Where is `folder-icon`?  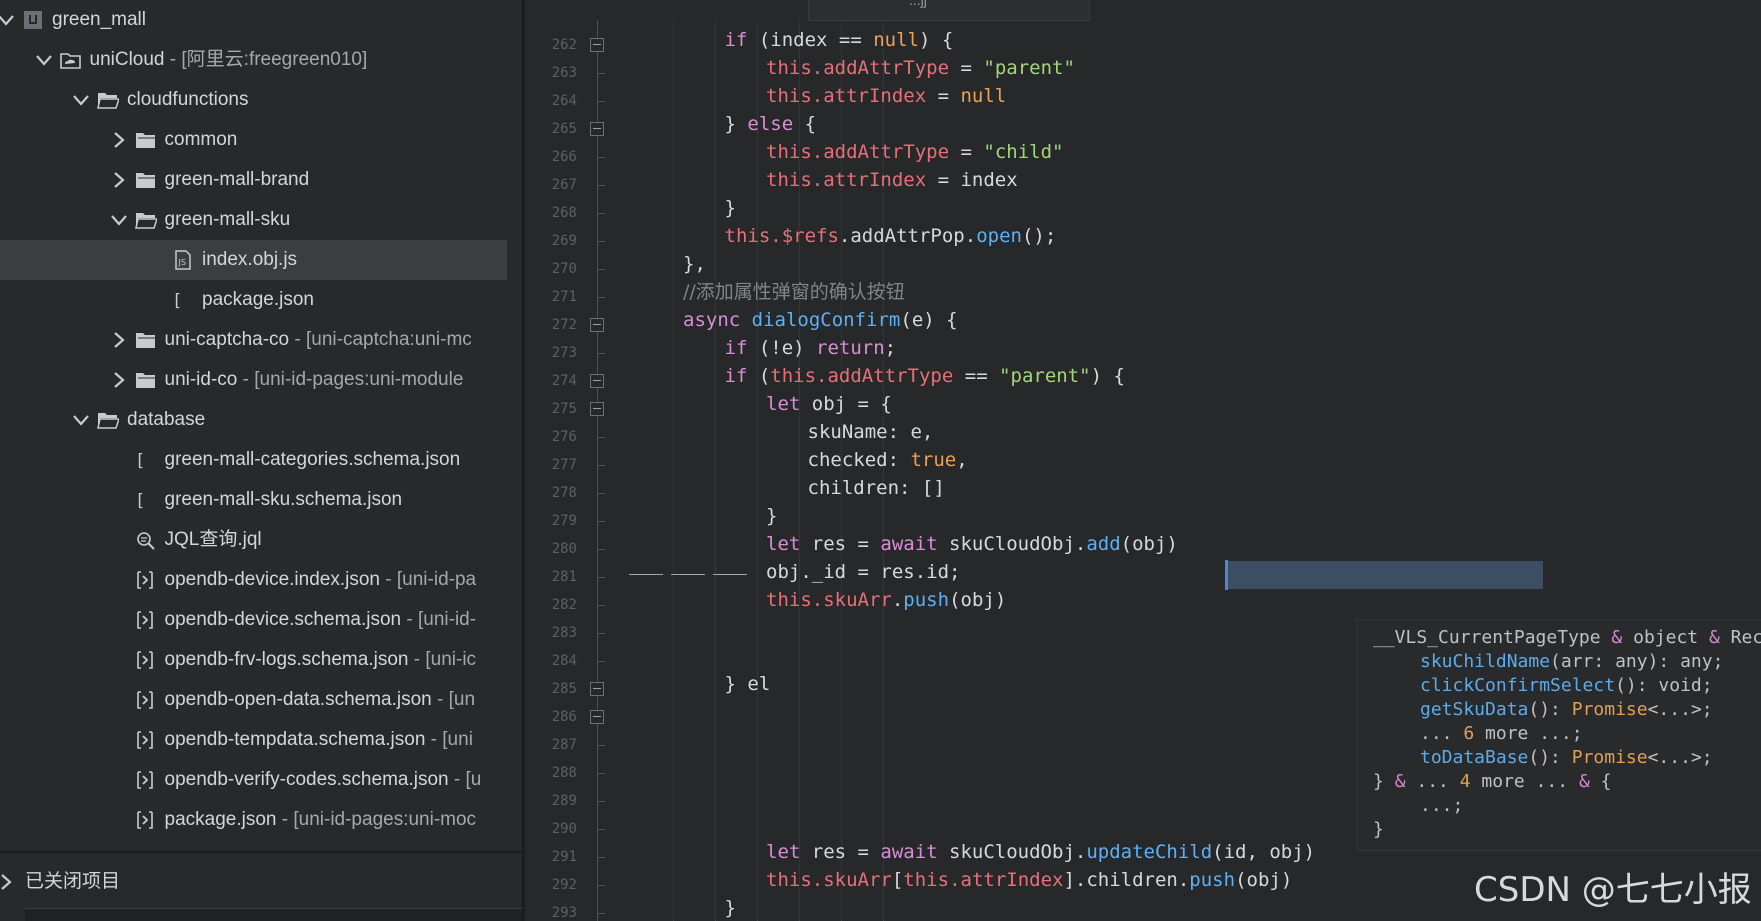 folder-icon is located at coordinates (145, 380).